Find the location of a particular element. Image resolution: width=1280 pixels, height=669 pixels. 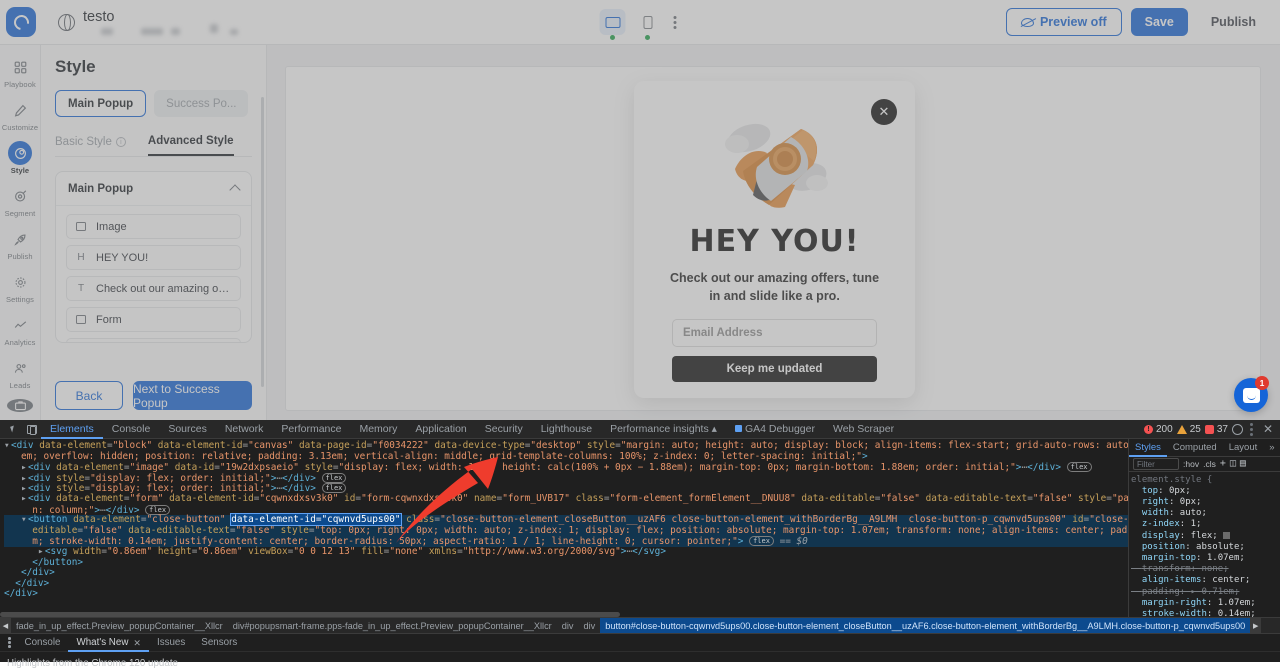

device-preview-toggle is located at coordinates (640, 24).